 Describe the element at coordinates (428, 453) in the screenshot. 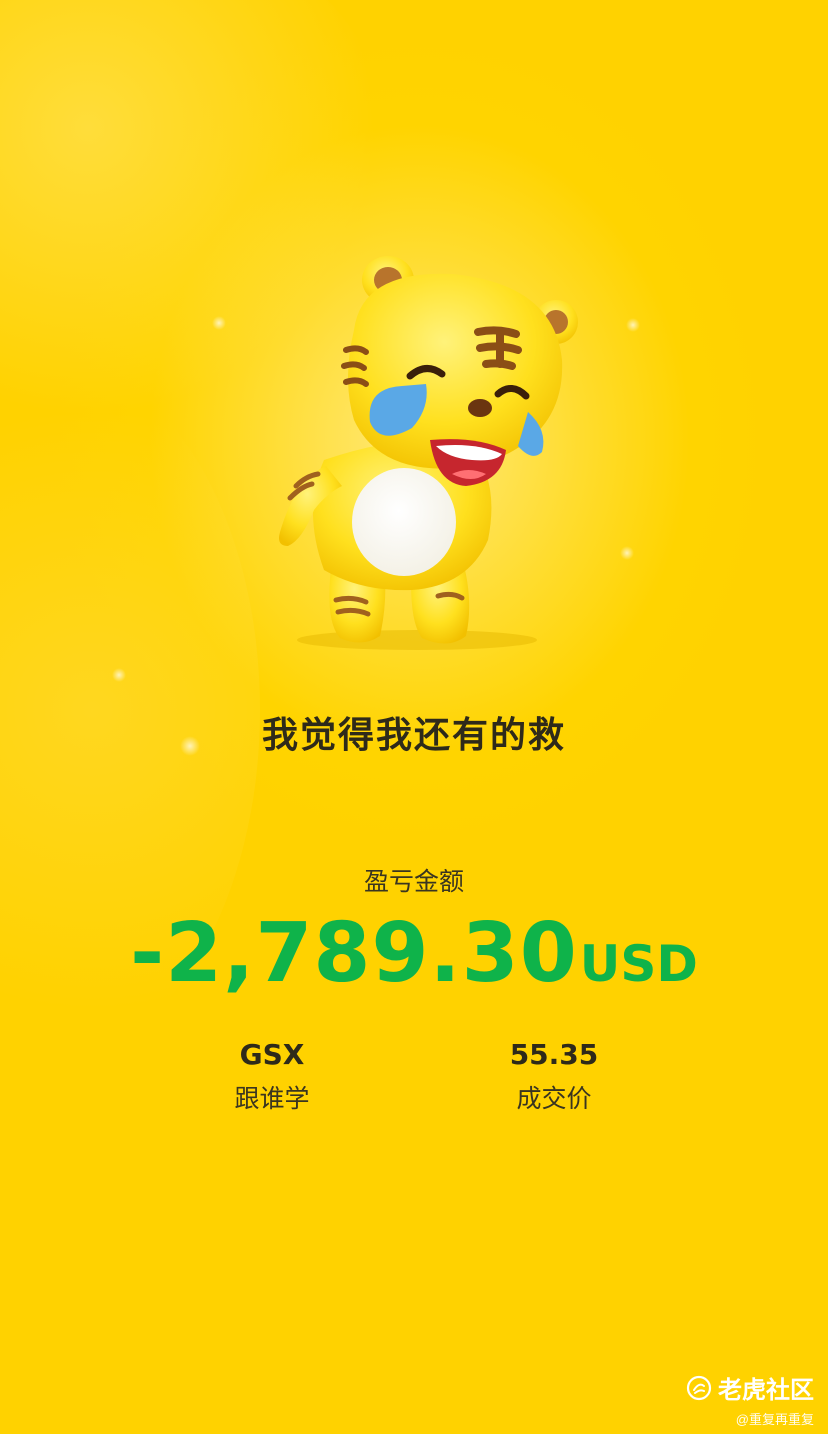

I see `crying-tiger-mascot-icon` at that location.